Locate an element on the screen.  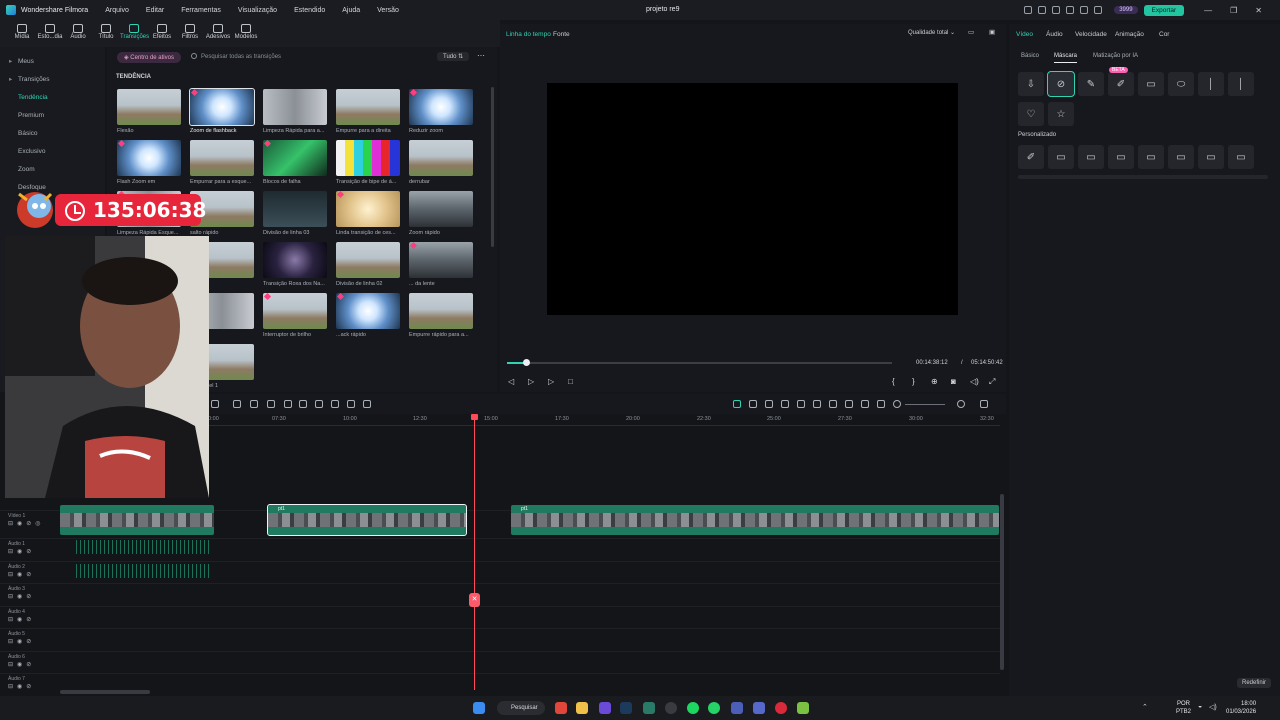
crop-tool-icon is located at coordinates (288, 404).